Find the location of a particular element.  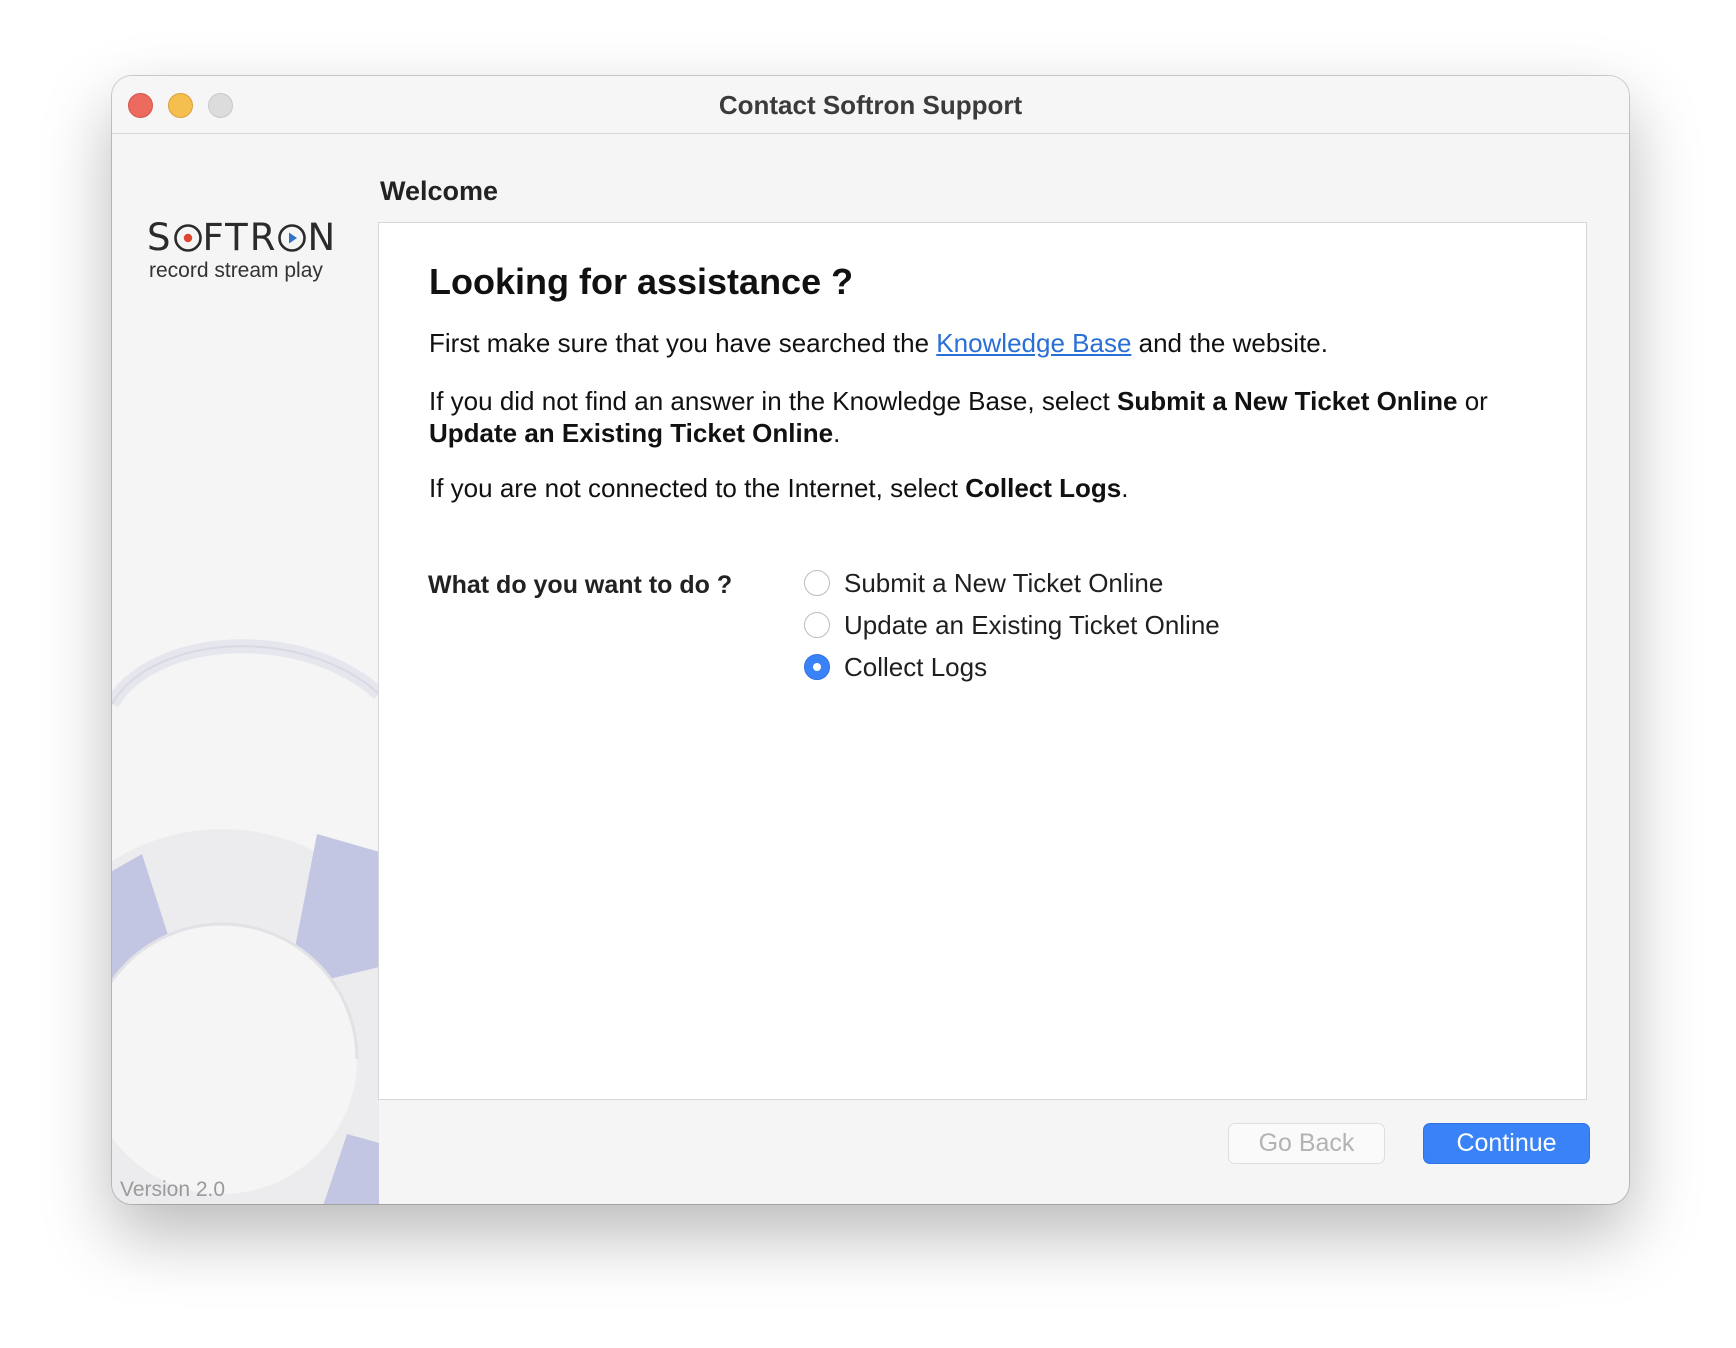

continue-button: Continue is located at coordinates (1506, 1143).